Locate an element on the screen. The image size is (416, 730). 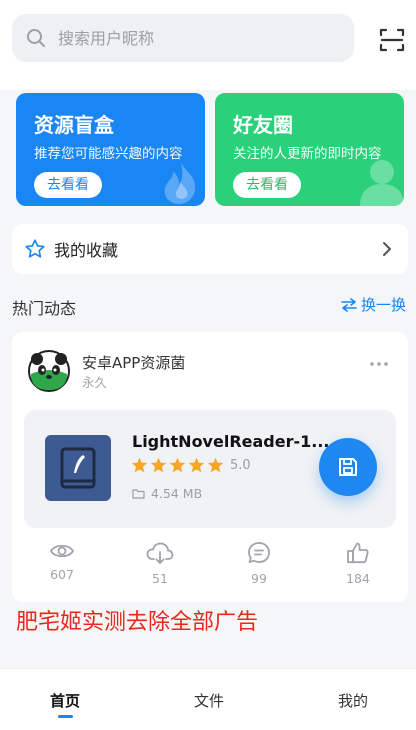
rating-stars: 5.0 is located at coordinates (191, 465).